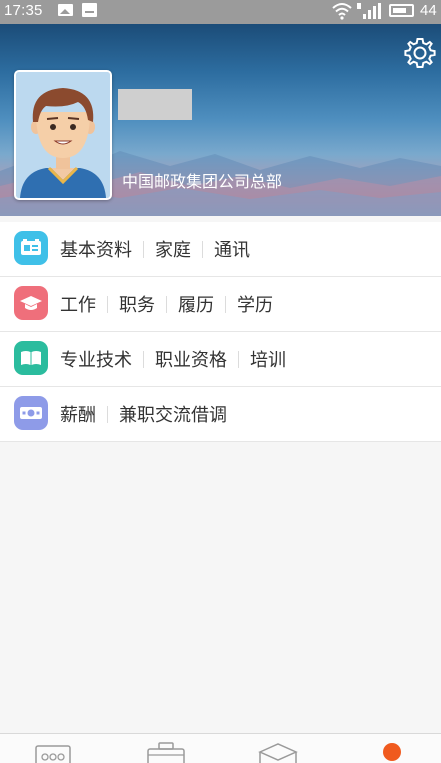  I want to click on image-icon, so click(65, 10).